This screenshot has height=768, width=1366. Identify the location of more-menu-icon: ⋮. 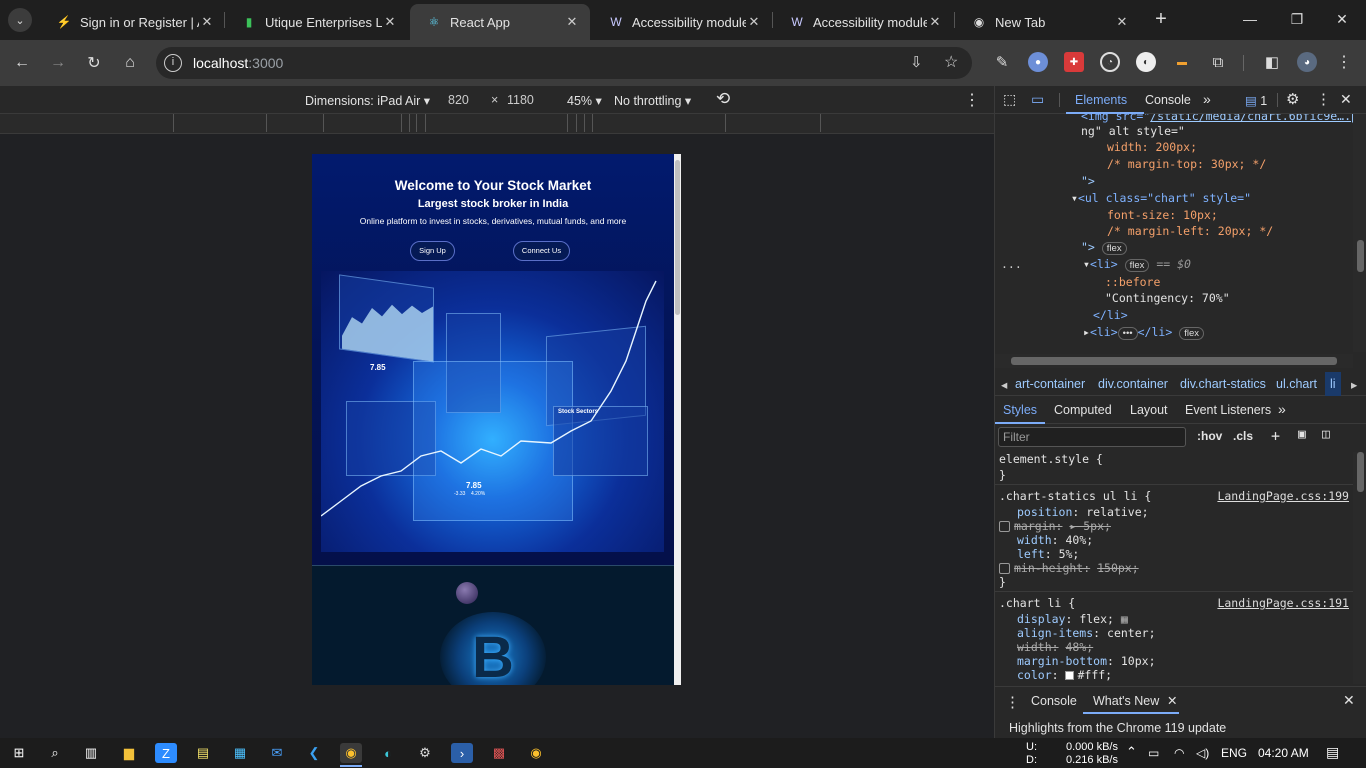
(1344, 62).